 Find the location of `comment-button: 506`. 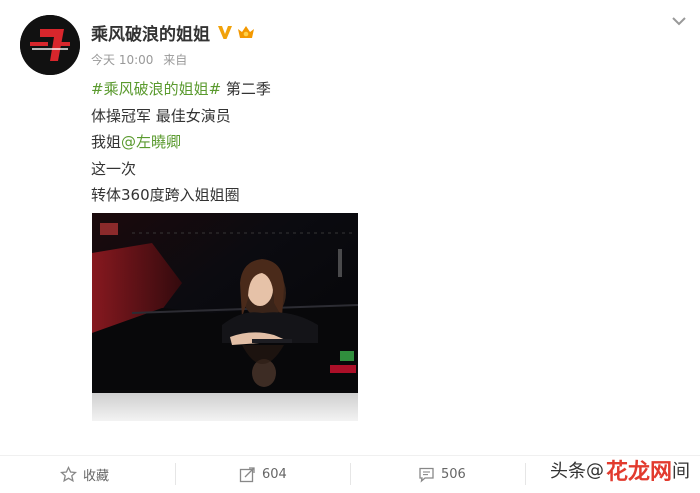

comment-button: 506 is located at coordinates (442, 474).